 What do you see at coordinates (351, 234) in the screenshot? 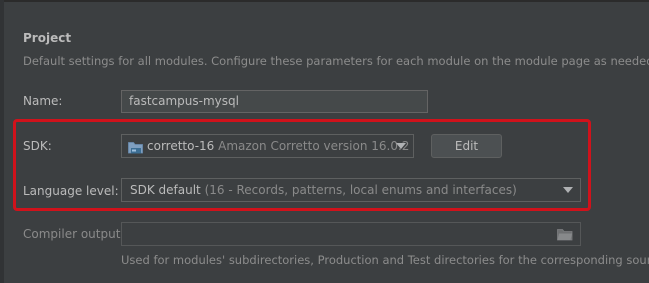
I see `compiler-output-field` at bounding box center [351, 234].